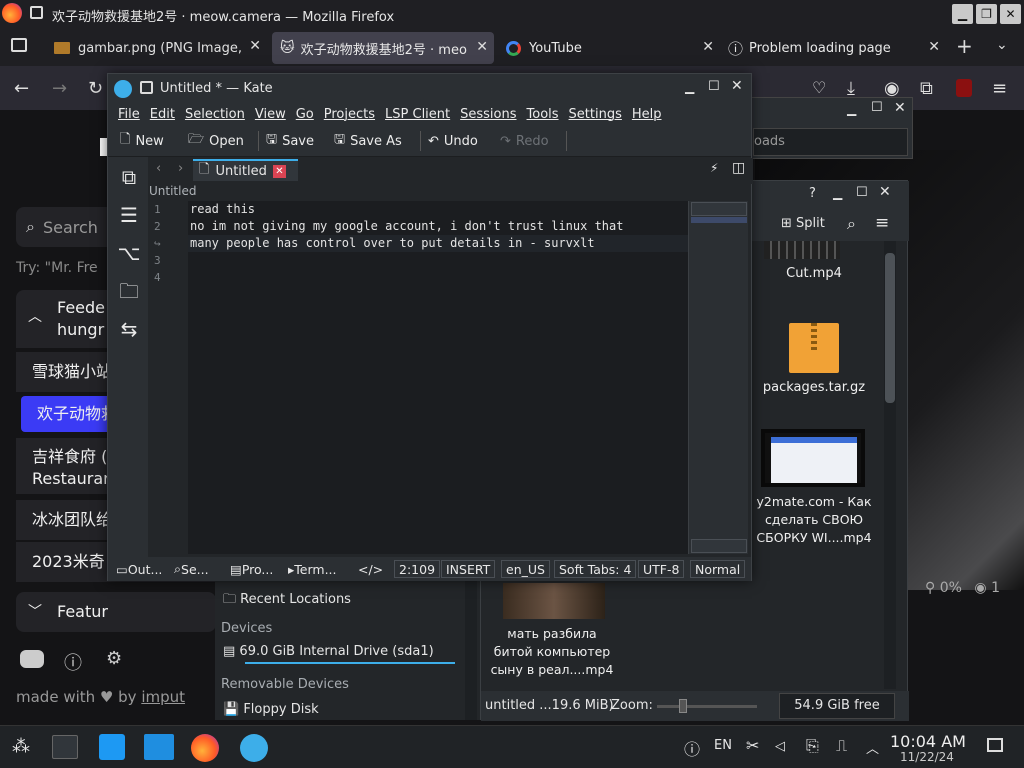 Image resolution: width=1024 pixels, height=768 pixels. I want to click on file-manager-search: oads, so click(830, 142).